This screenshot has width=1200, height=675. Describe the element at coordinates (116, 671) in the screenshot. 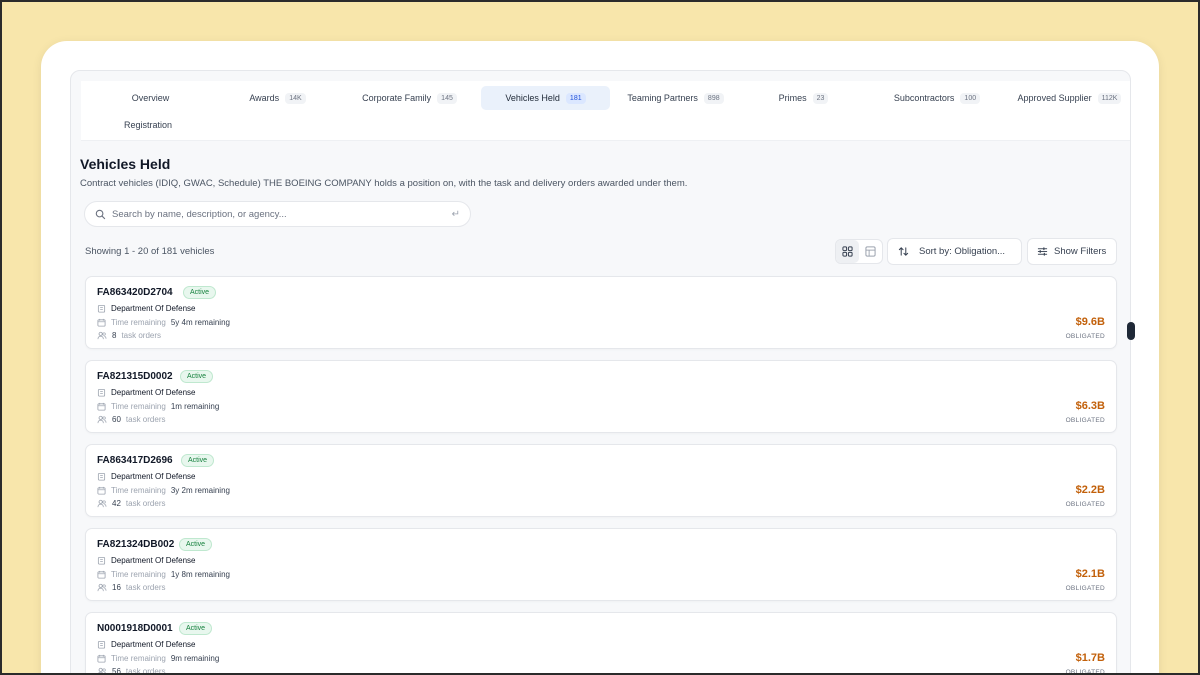

I see `task-orders-count: 56` at that location.